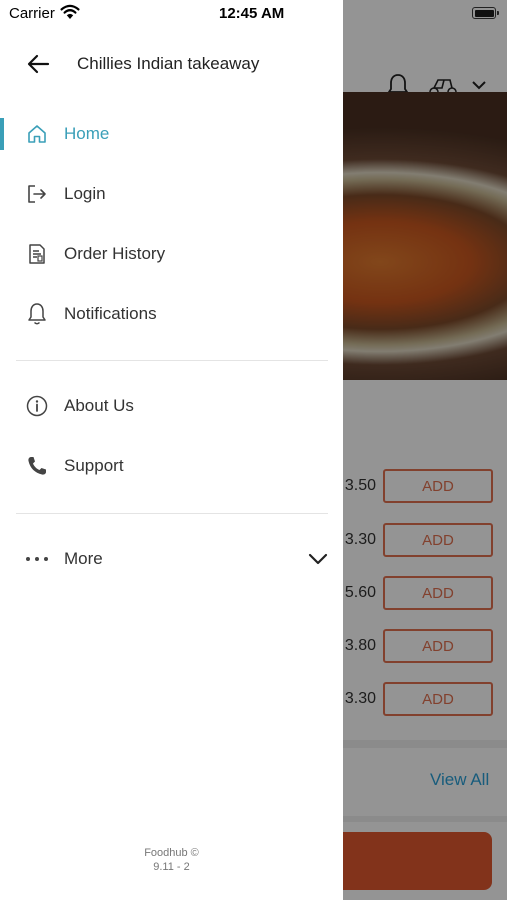 This screenshot has width=507, height=900. I want to click on nav-item-home: Home, so click(171, 134).